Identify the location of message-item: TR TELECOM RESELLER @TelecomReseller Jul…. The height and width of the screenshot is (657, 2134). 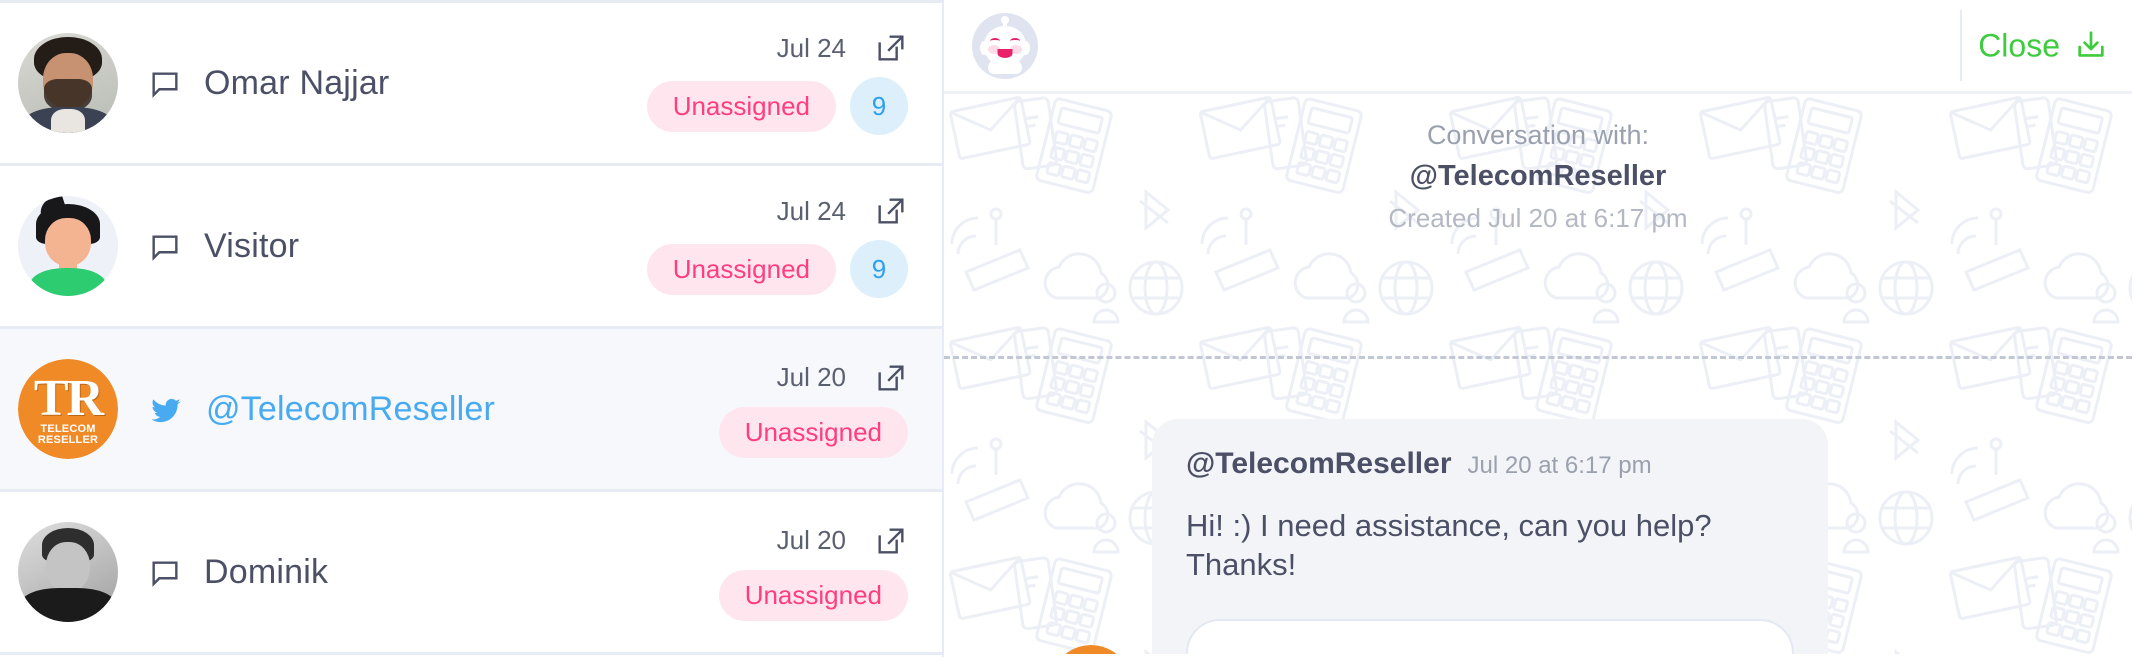
(1439, 536).